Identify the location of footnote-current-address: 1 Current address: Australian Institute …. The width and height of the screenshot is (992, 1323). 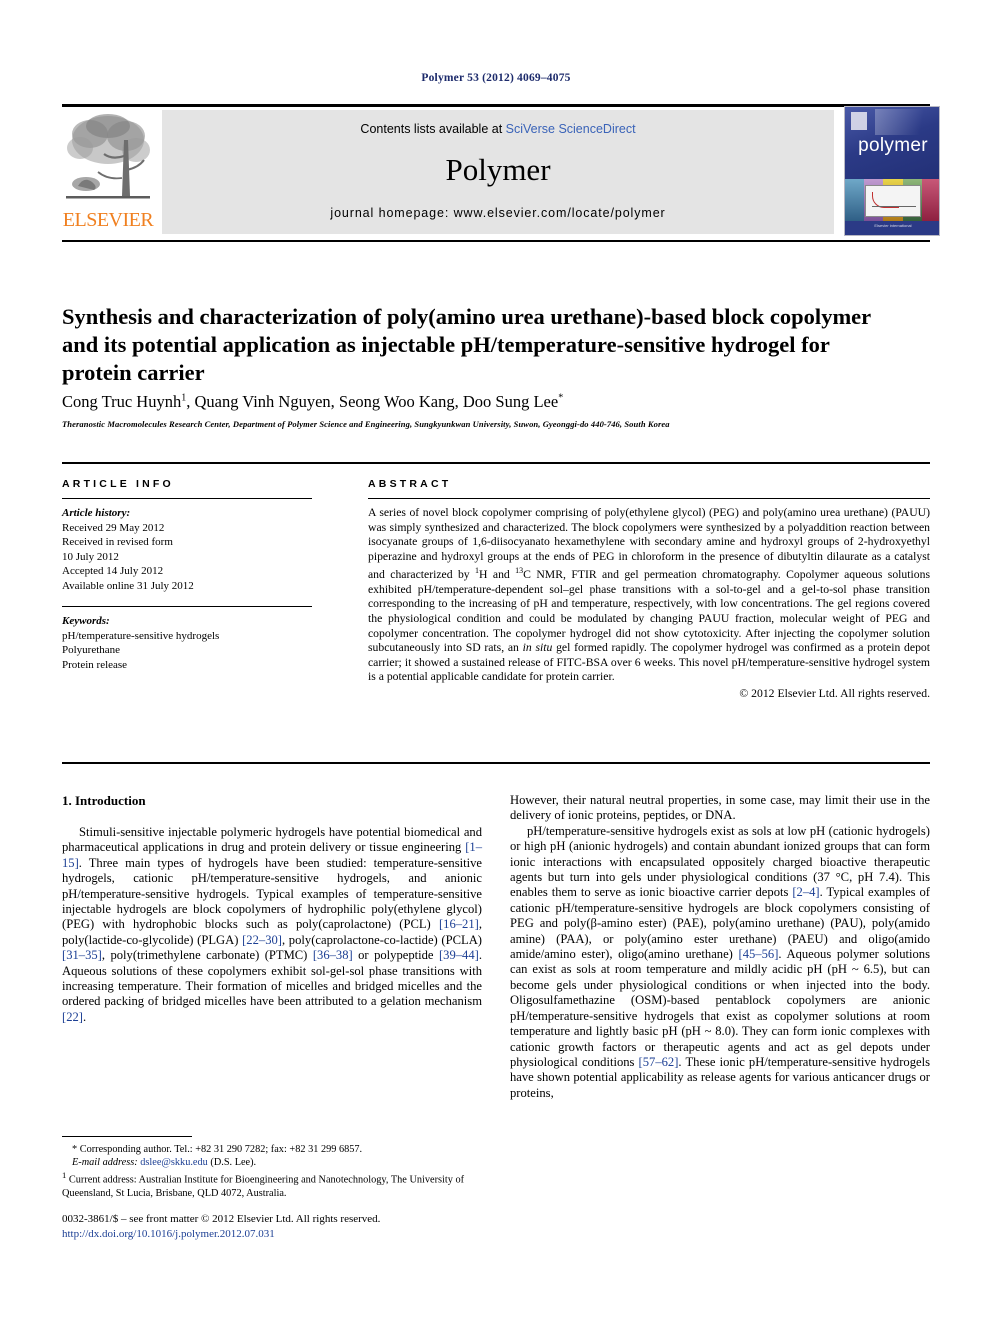
(272, 1184).